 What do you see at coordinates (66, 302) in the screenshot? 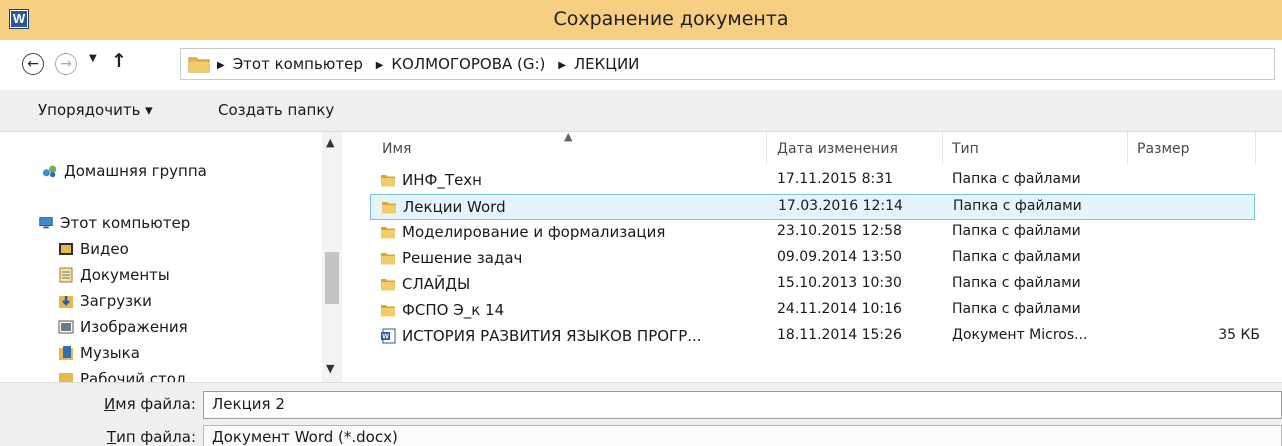
I see `downloads-icon` at bounding box center [66, 302].